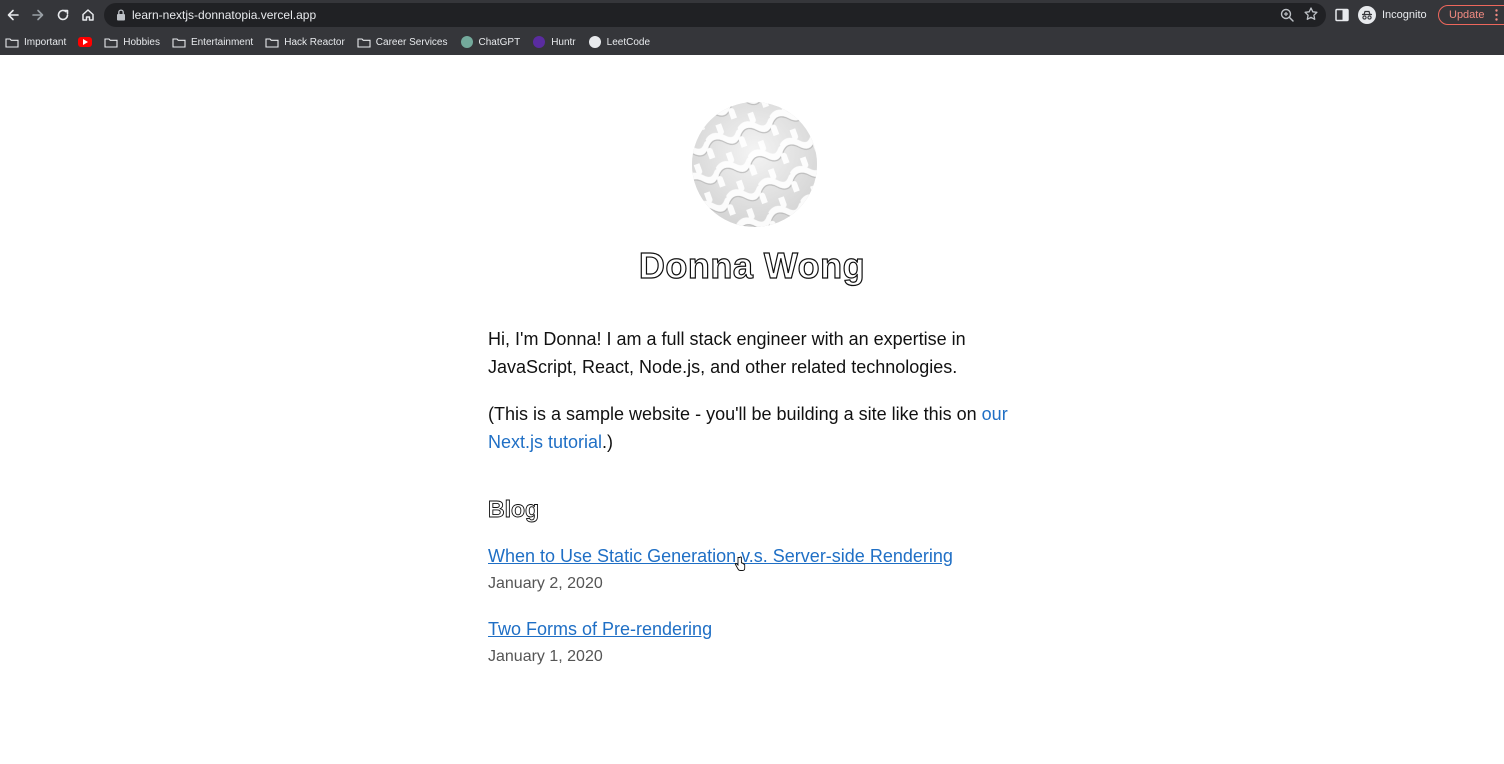 This screenshot has height=764, width=1504. Describe the element at coordinates (563, 42) in the screenshot. I see `bookmark-label: Huntr` at that location.